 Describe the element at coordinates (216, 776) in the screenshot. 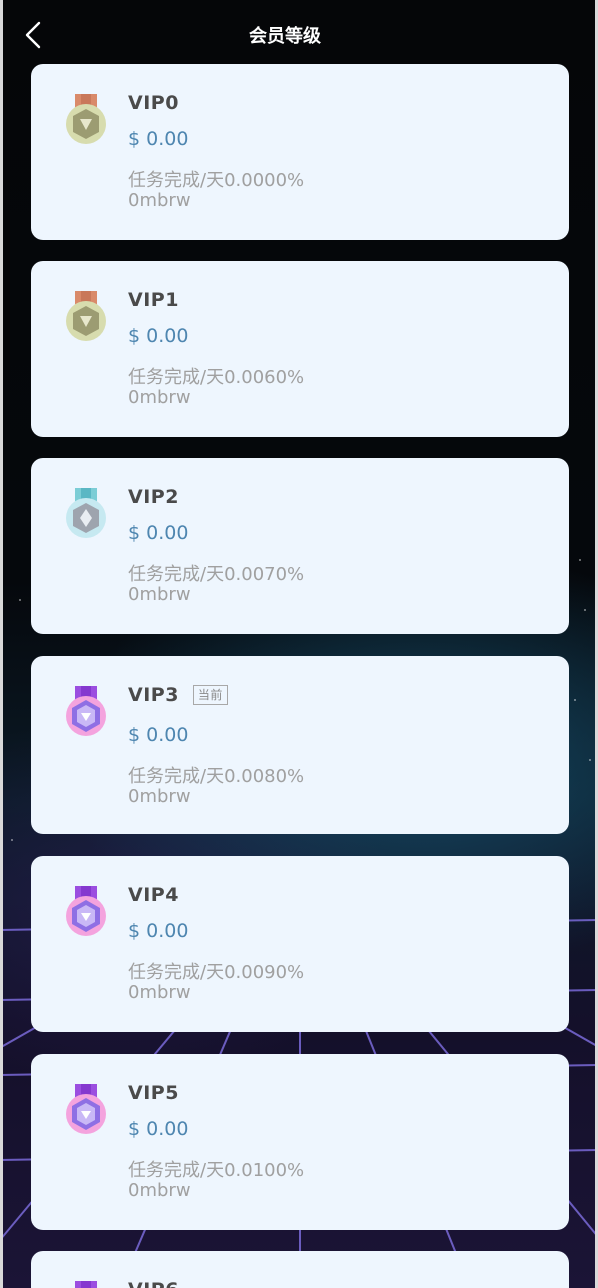

I see `level-rate: 任务完成/天0.0080%` at that location.